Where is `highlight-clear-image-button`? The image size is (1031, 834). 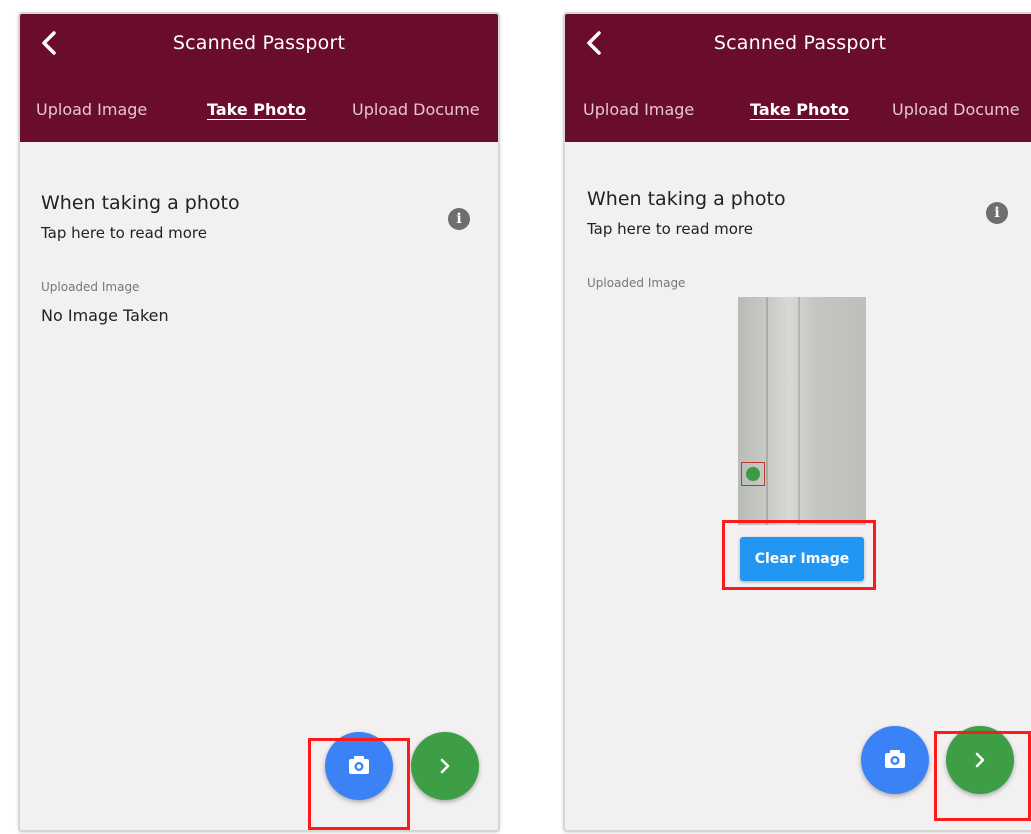 highlight-clear-image-button is located at coordinates (799, 555).